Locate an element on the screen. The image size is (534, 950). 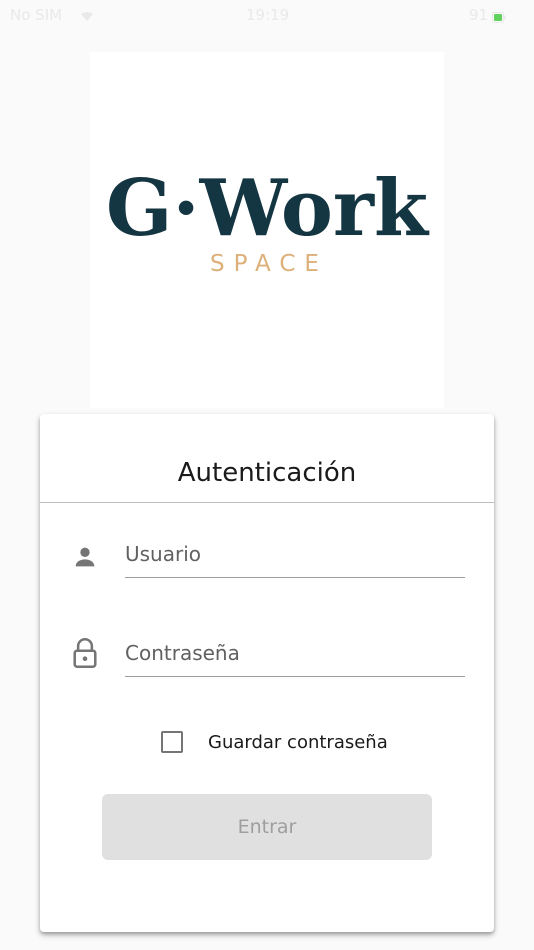
password-input is located at coordinates (295, 653).